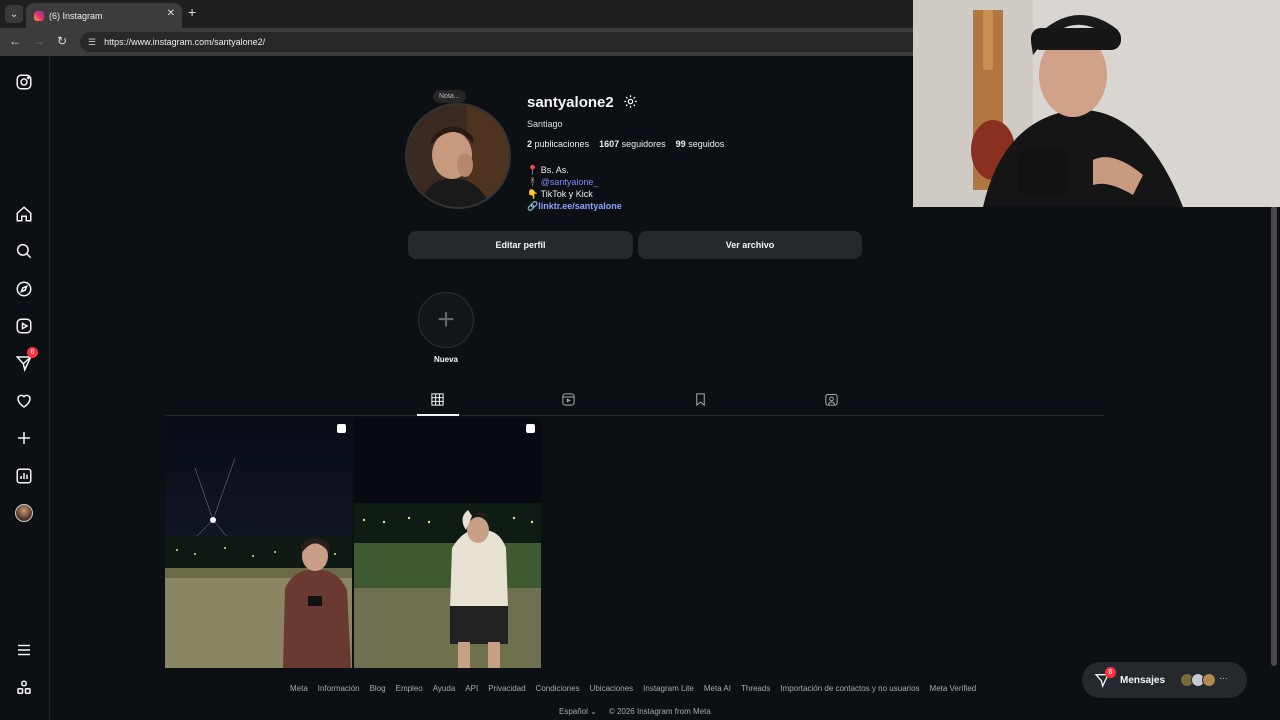 The height and width of the screenshot is (720, 1280). What do you see at coordinates (849, 688) in the screenshot?
I see `footer-link: Importación de contactos y no usuarios` at bounding box center [849, 688].